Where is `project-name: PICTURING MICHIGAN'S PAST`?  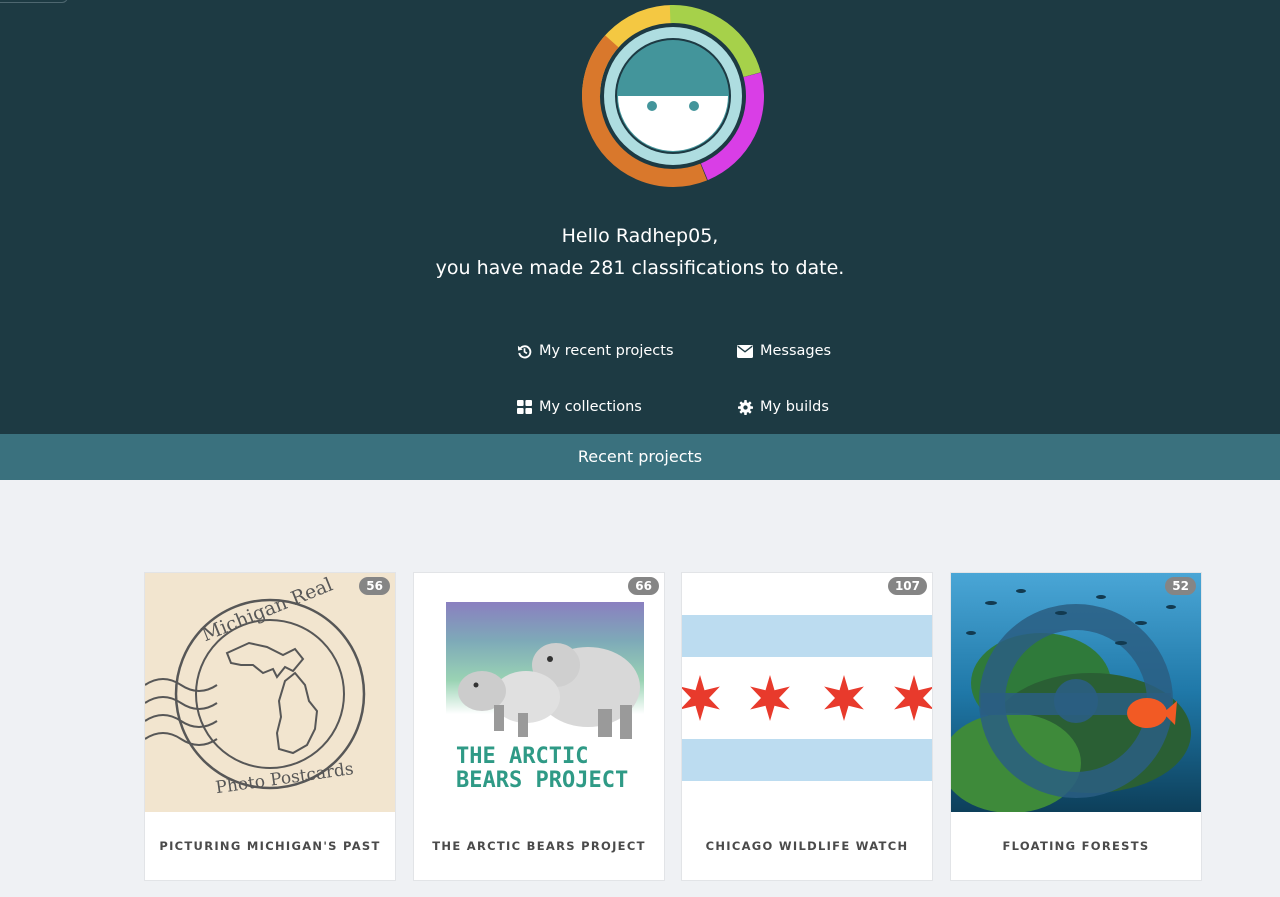
project-name: PICTURING MICHIGAN'S PAST is located at coordinates (270, 846).